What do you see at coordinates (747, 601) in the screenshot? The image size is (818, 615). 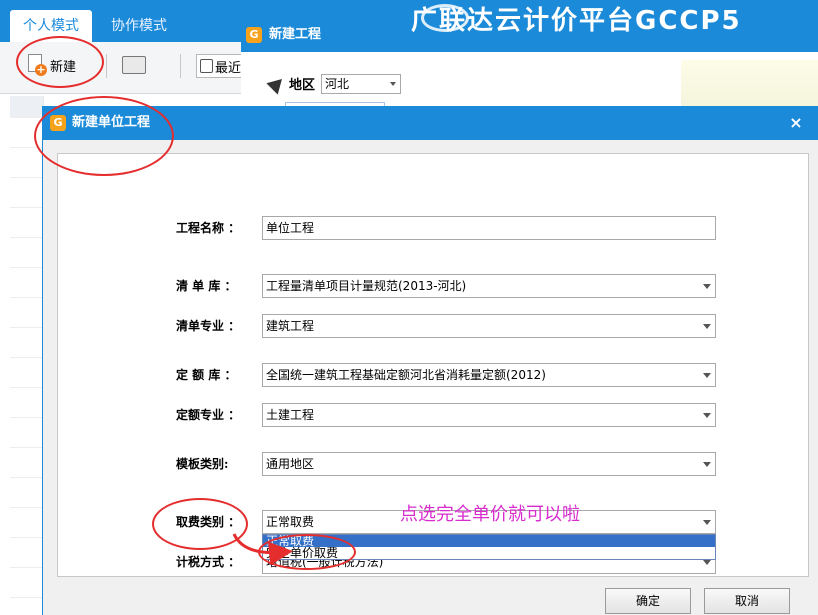 I see `cancel-button: 取消` at bounding box center [747, 601].